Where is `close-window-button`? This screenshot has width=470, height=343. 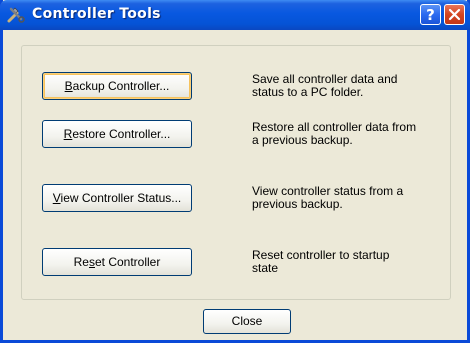 close-window-button is located at coordinates (454, 14).